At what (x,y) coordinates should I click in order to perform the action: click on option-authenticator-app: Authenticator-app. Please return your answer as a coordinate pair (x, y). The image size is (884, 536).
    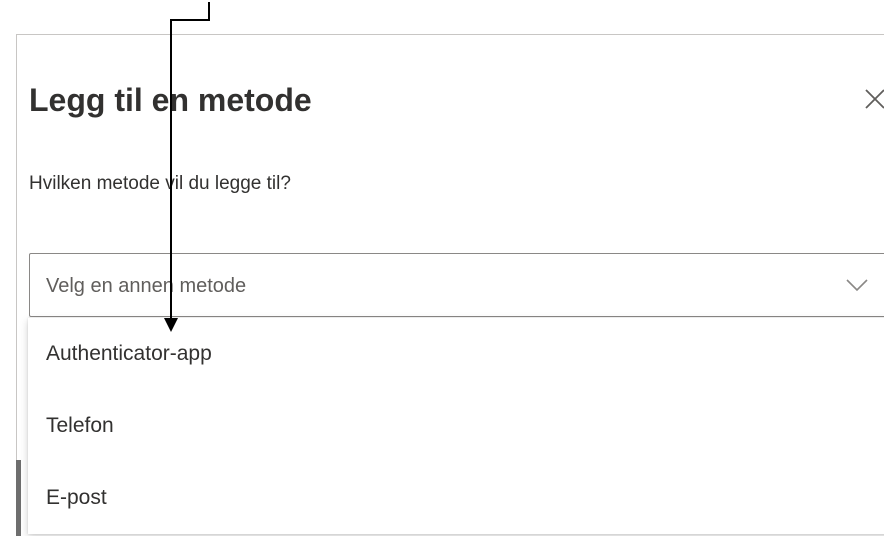
    Looking at the image, I should click on (456, 354).